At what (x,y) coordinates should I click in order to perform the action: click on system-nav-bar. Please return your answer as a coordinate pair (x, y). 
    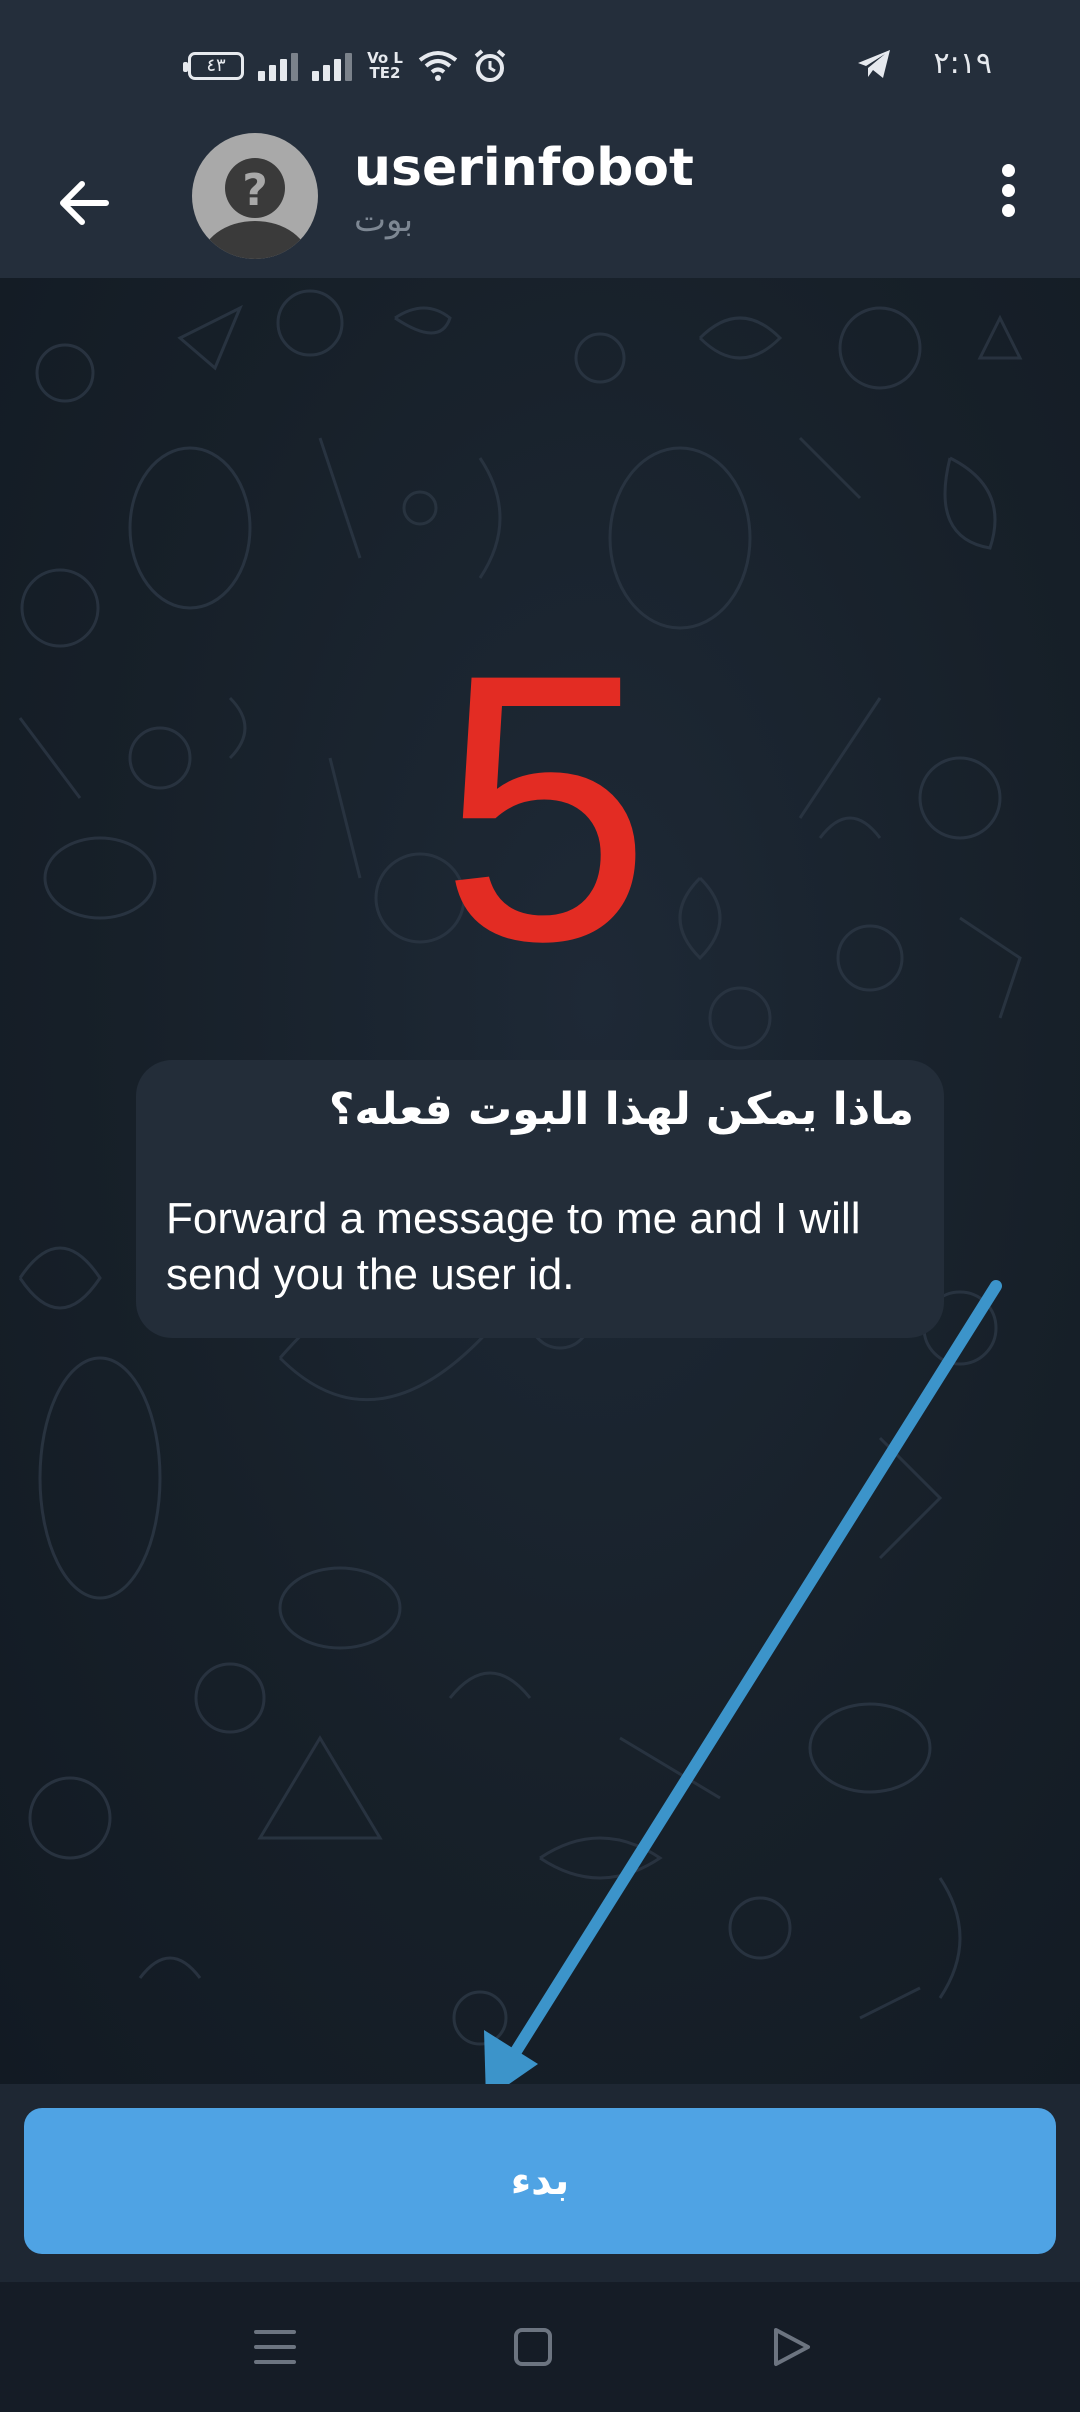
    Looking at the image, I should click on (540, 2347).